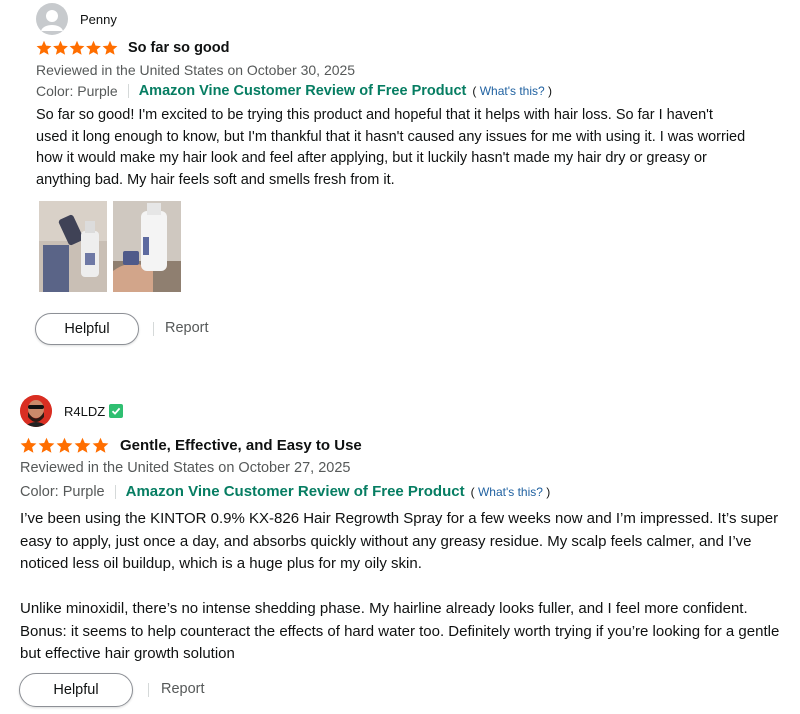  I want to click on review-title: So far so good, so click(179, 48).